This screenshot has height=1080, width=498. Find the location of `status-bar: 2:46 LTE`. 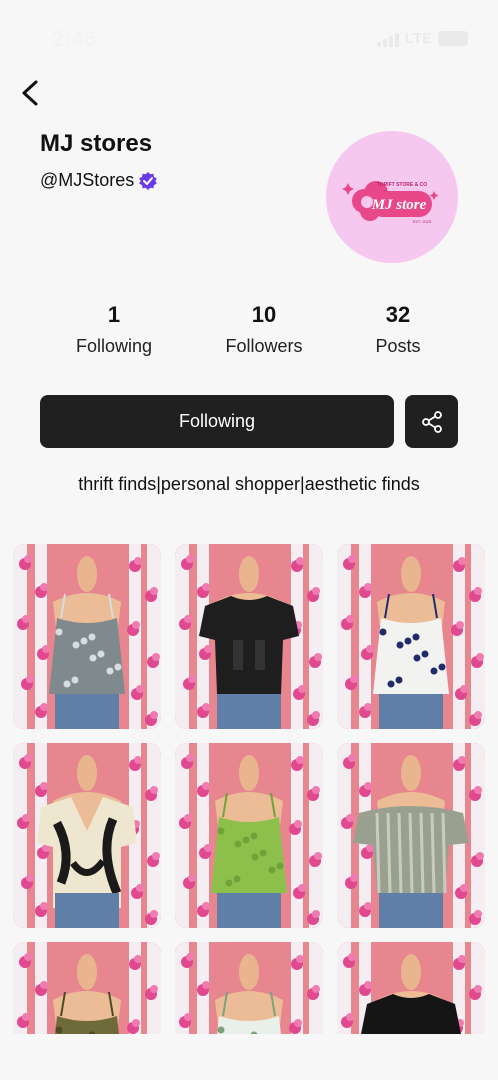

status-bar: 2:46 LTE is located at coordinates (249, 39).